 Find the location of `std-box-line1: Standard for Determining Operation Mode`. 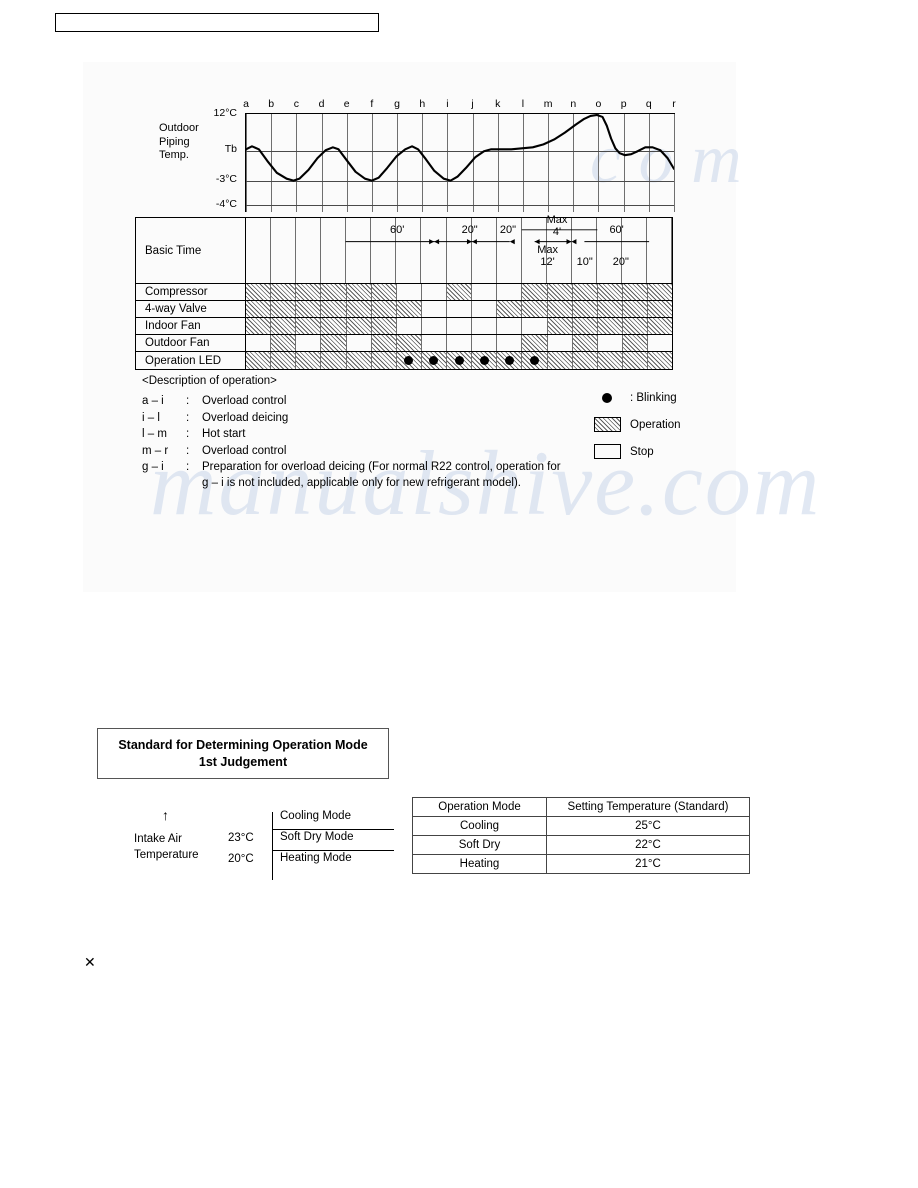

std-box-line1: Standard for Determining Operation Mode is located at coordinates (243, 744).